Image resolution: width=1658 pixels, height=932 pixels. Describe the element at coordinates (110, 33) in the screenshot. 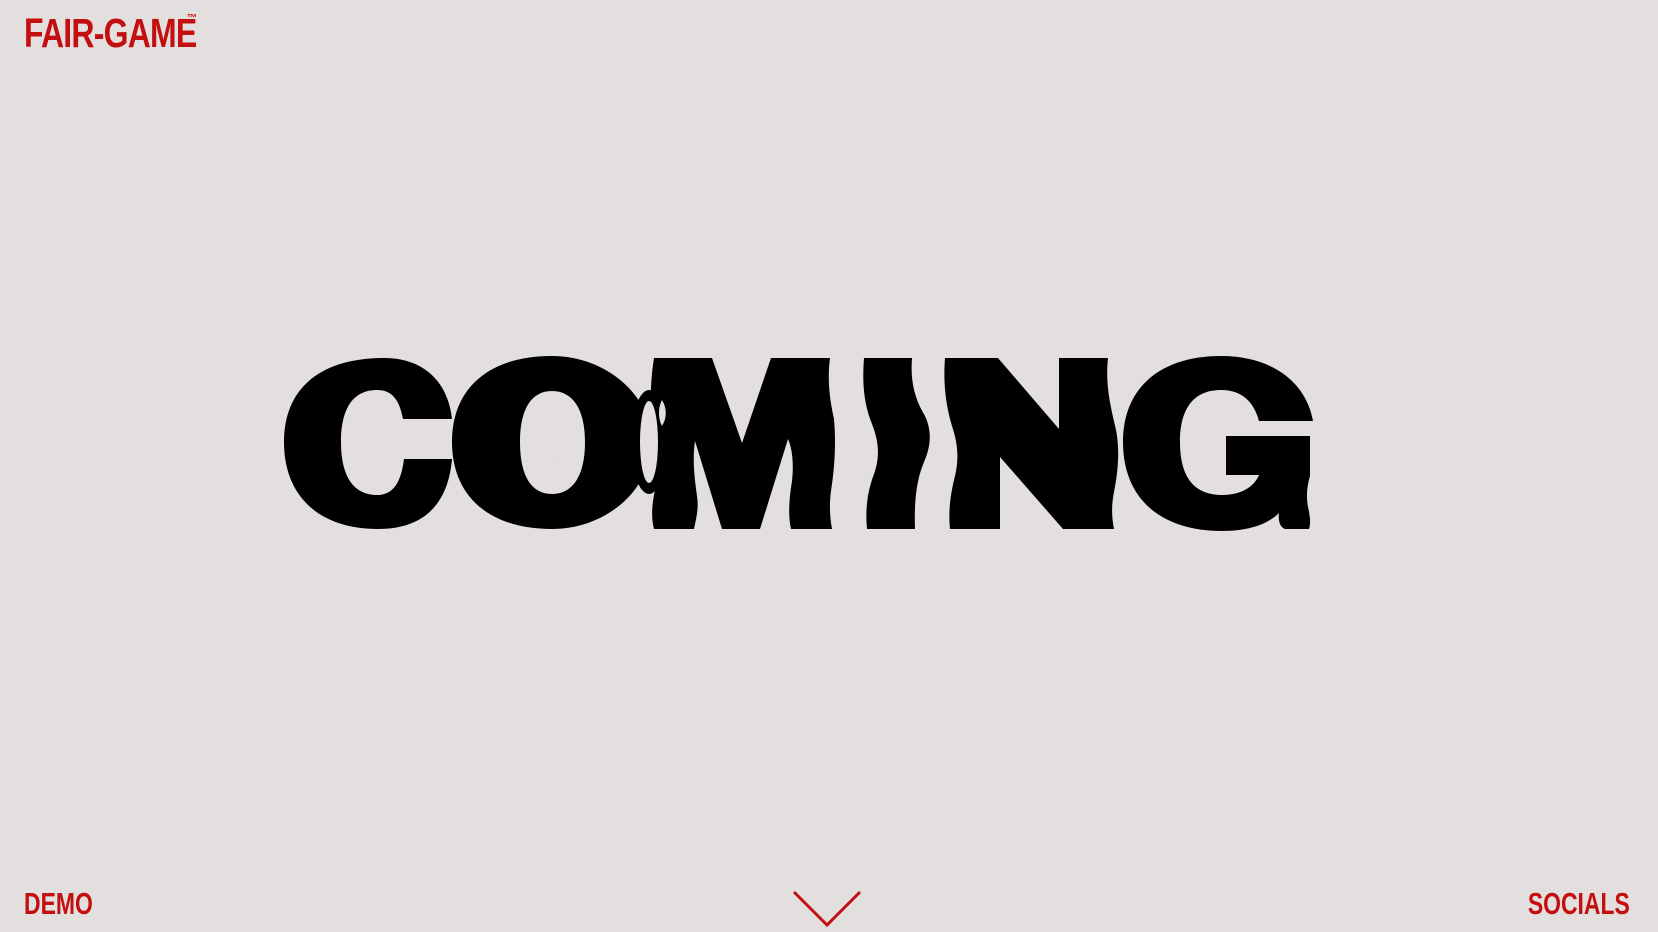

I see `brand-name: FAIR-GAME` at that location.